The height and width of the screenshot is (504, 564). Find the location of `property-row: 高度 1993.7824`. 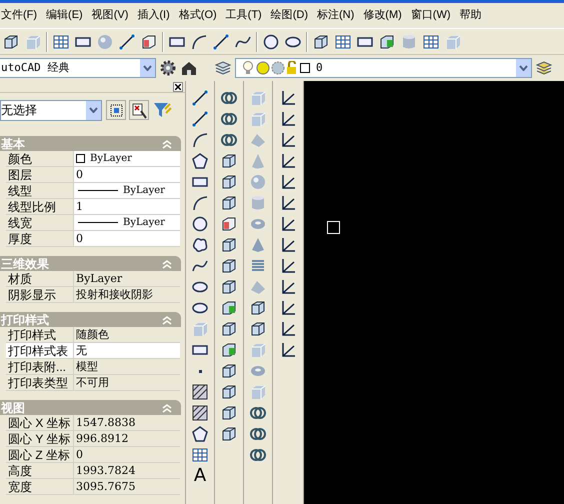

property-row: 高度 1993.7824 is located at coordinates (93, 471).